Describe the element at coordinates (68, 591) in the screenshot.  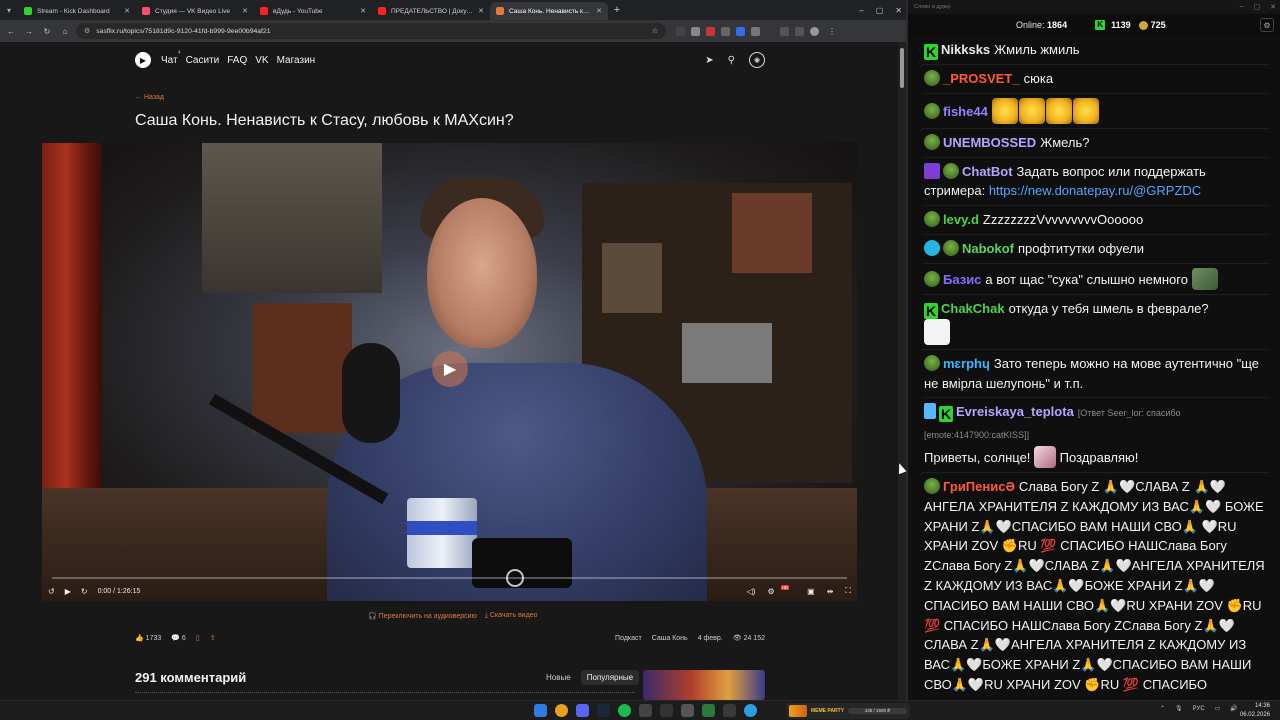
I see `play-icon: ▶` at that location.